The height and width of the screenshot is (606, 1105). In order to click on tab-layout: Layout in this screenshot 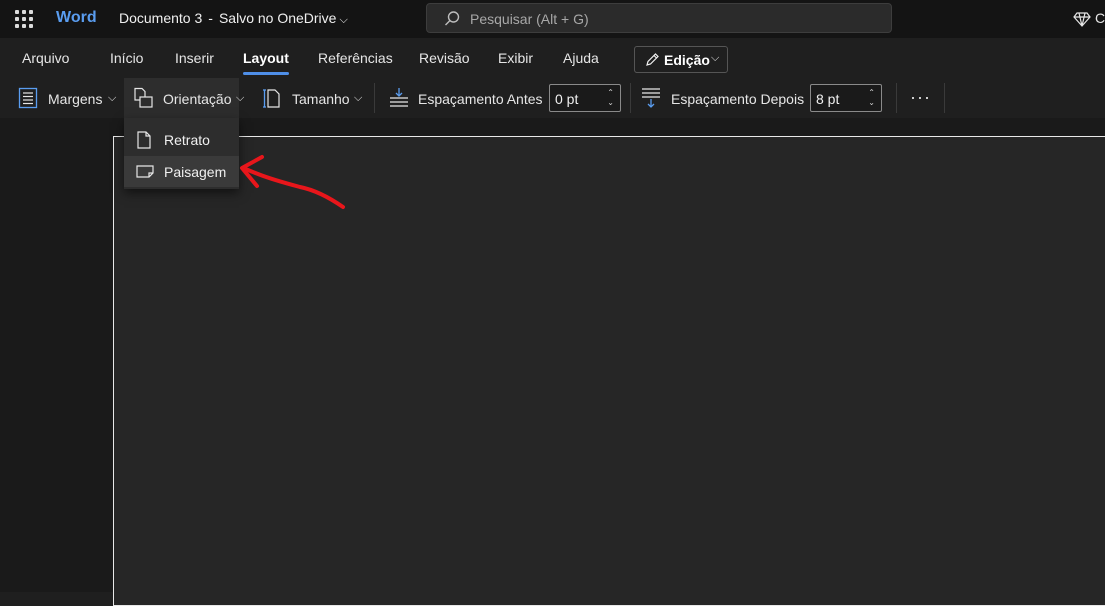, I will do `click(266, 62)`.